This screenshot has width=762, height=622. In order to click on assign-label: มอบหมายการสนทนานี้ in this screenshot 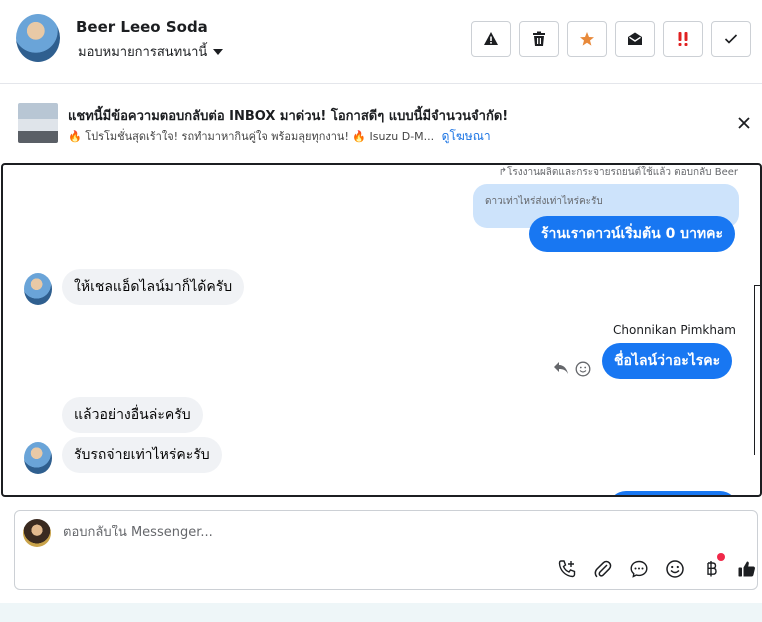, I will do `click(143, 52)`.